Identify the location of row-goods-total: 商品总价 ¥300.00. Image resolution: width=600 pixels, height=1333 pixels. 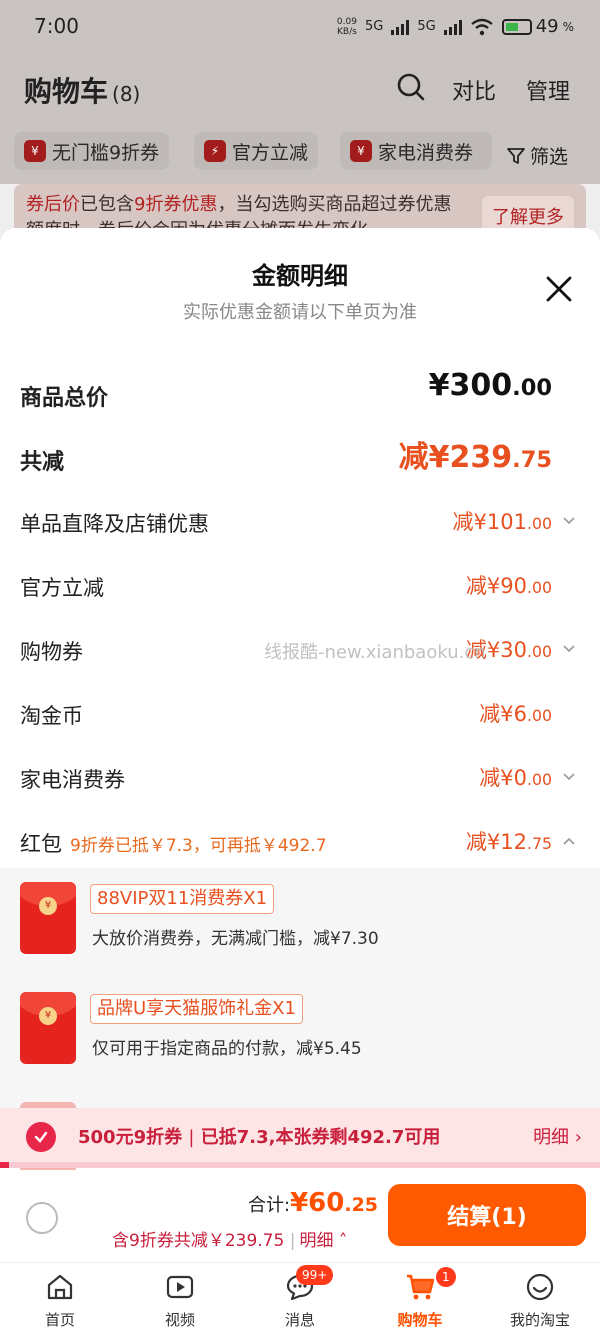
(286, 389).